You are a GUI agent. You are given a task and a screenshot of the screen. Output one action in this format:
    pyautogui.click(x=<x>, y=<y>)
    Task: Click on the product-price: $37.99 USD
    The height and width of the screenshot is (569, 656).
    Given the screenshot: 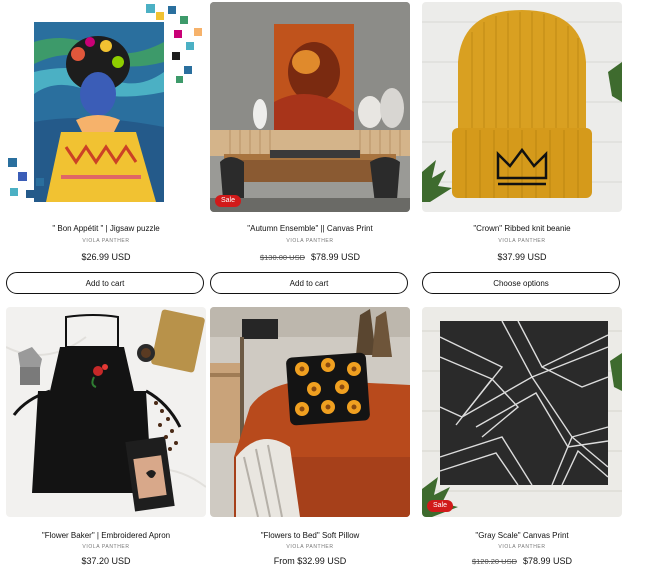 What is the action you would take?
    pyautogui.click(x=522, y=257)
    